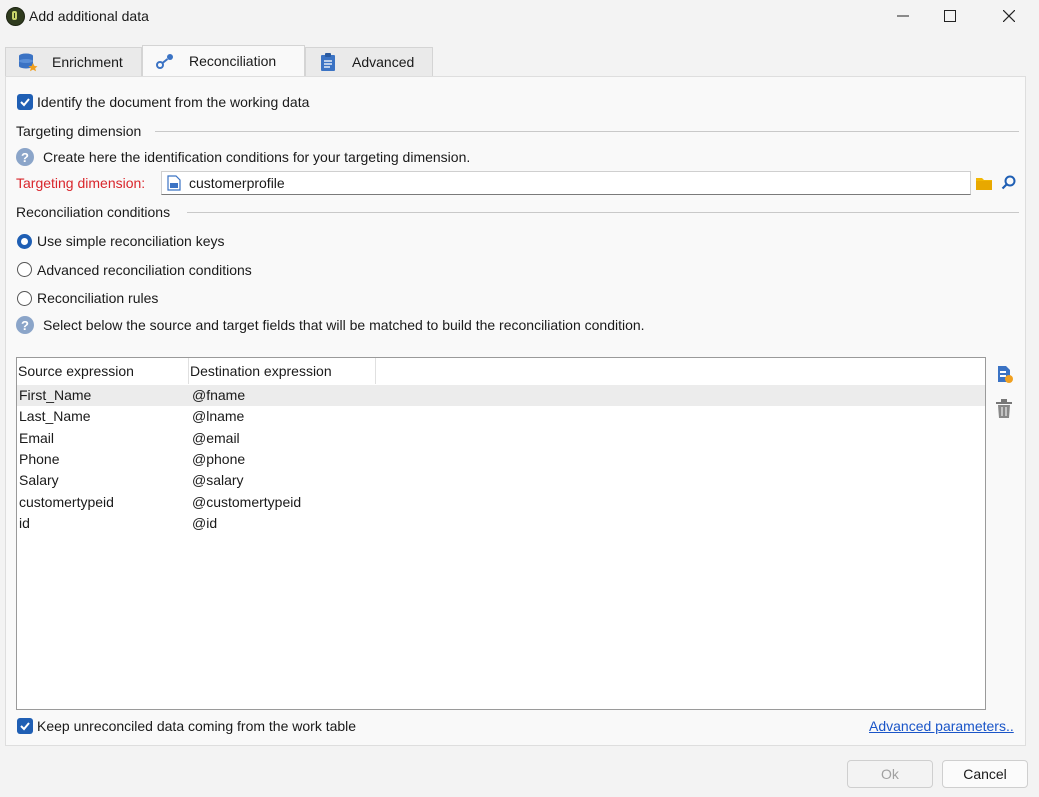 The image size is (1039, 797). What do you see at coordinates (941, 726) in the screenshot?
I see `advanced-parameters-link: Advanced parameters..` at bounding box center [941, 726].